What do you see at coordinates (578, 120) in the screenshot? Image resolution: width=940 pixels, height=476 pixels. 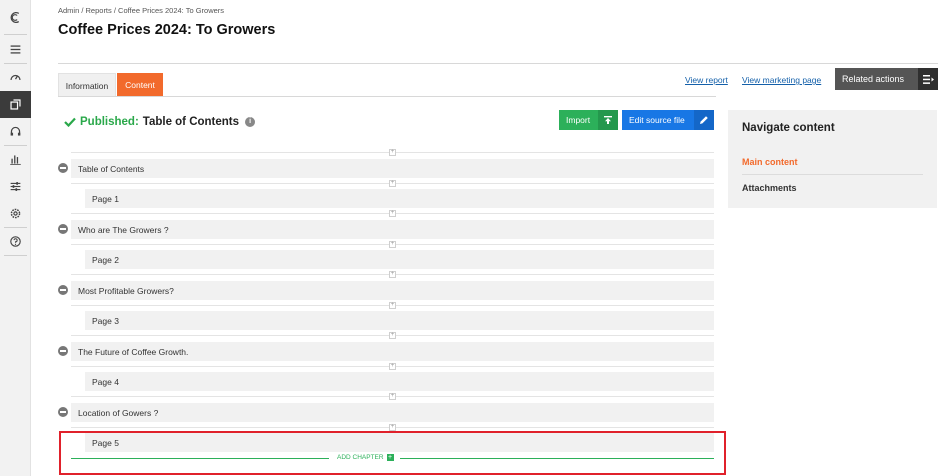 I see `import-button-label: Import` at bounding box center [578, 120].